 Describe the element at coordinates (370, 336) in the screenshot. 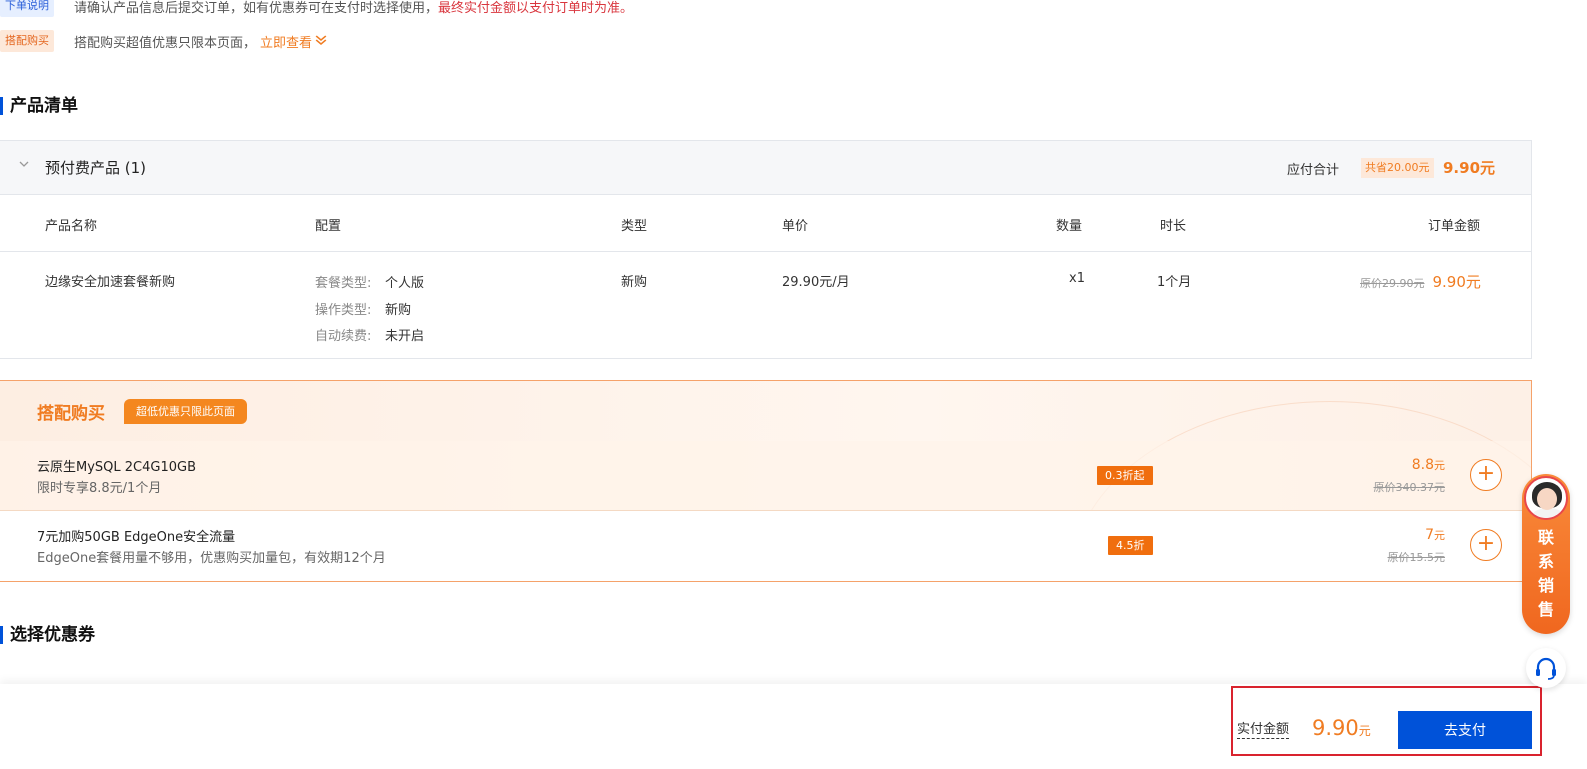

I see `config-auto-renew: 自动续费: 未开启` at that location.